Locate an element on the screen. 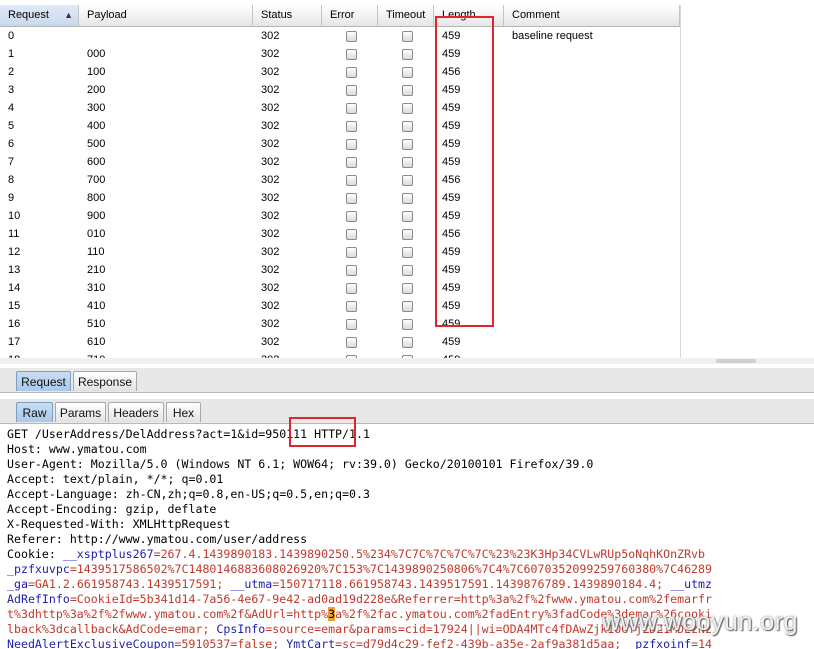 The height and width of the screenshot is (649, 814). column-header-comment: Comment is located at coordinates (592, 15).